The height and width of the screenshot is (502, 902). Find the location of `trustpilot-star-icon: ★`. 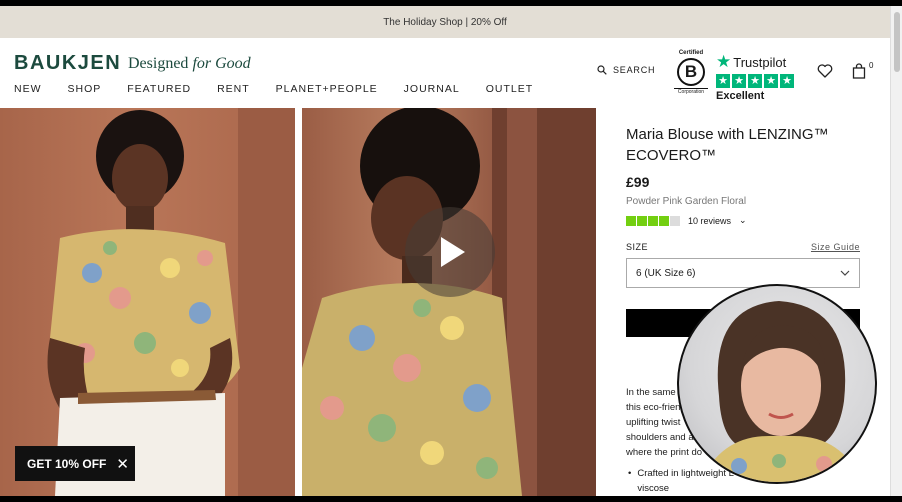

trustpilot-star-icon: ★ is located at coordinates (724, 61).